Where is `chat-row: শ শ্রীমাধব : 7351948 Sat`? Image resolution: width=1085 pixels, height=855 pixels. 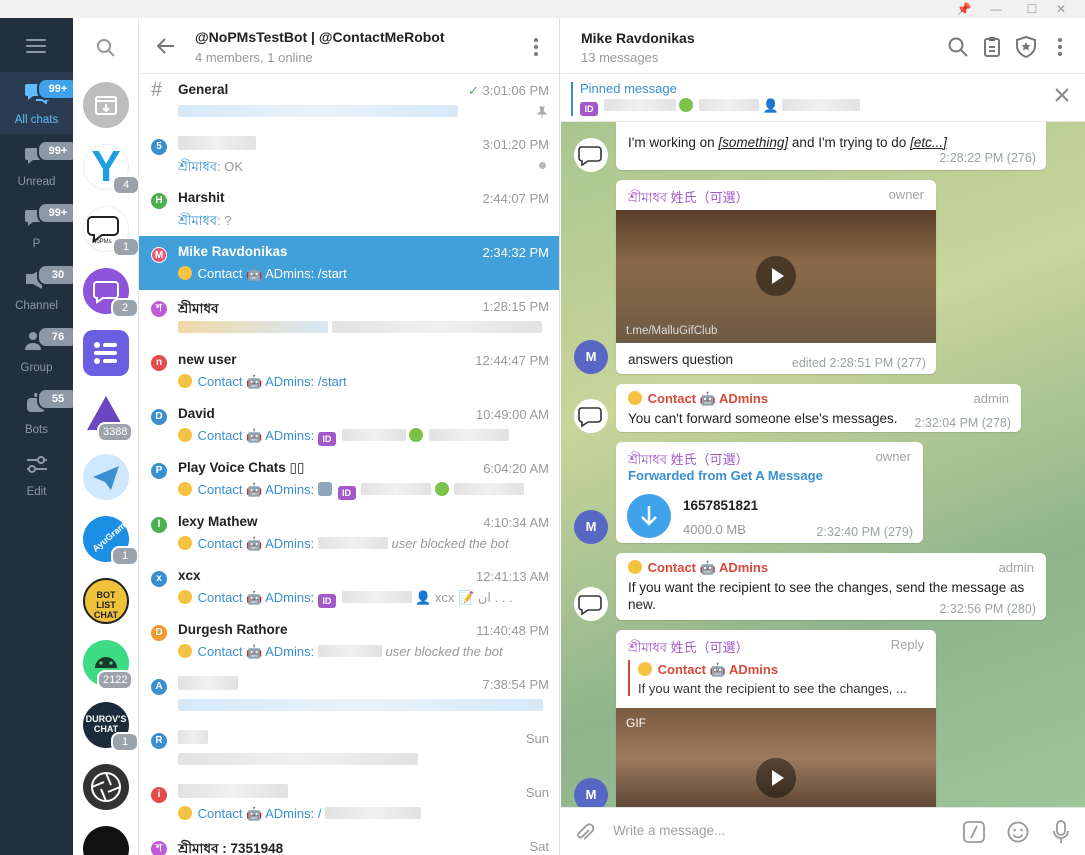
chat-row: শ শ্রীমাধব : 7351948 Sat is located at coordinates (349, 842).